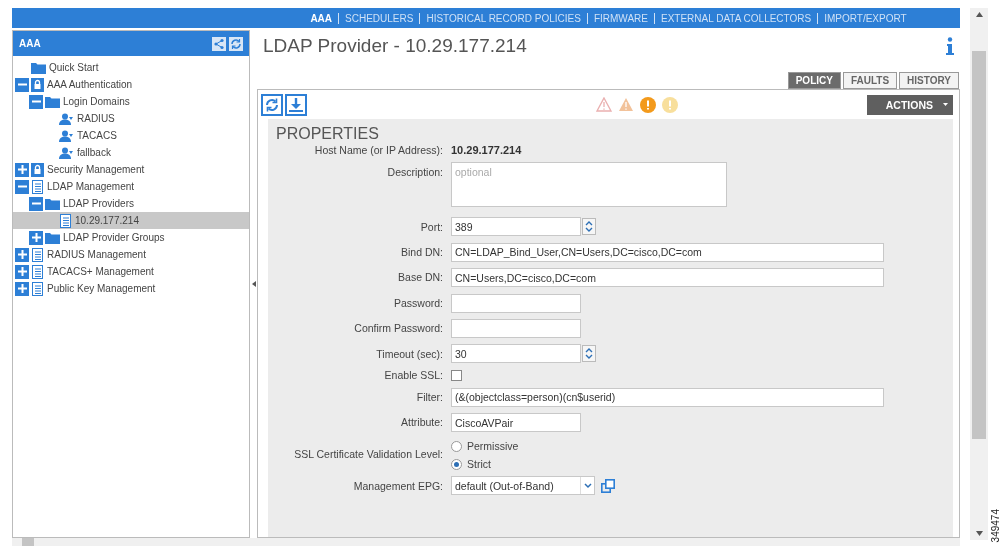  I want to click on tree-item: Security Management, so click(131, 169).